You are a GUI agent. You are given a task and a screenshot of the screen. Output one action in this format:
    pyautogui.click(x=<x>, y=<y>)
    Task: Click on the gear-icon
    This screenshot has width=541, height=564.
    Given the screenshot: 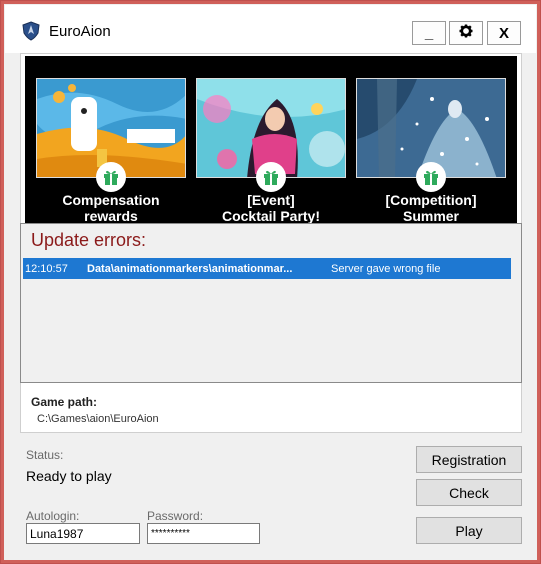 What is the action you would take?
    pyautogui.click(x=466, y=33)
    